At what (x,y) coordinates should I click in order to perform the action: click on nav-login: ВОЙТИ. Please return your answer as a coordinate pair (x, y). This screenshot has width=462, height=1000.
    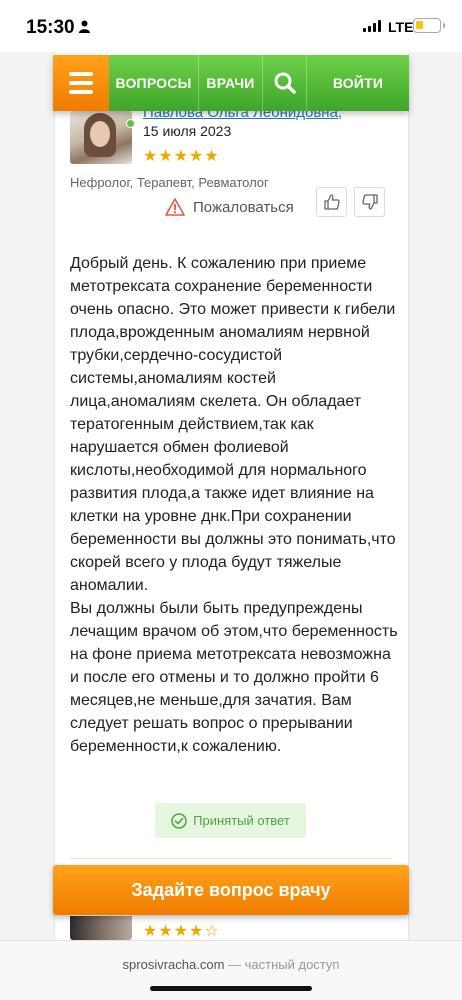
    Looking at the image, I should click on (358, 83).